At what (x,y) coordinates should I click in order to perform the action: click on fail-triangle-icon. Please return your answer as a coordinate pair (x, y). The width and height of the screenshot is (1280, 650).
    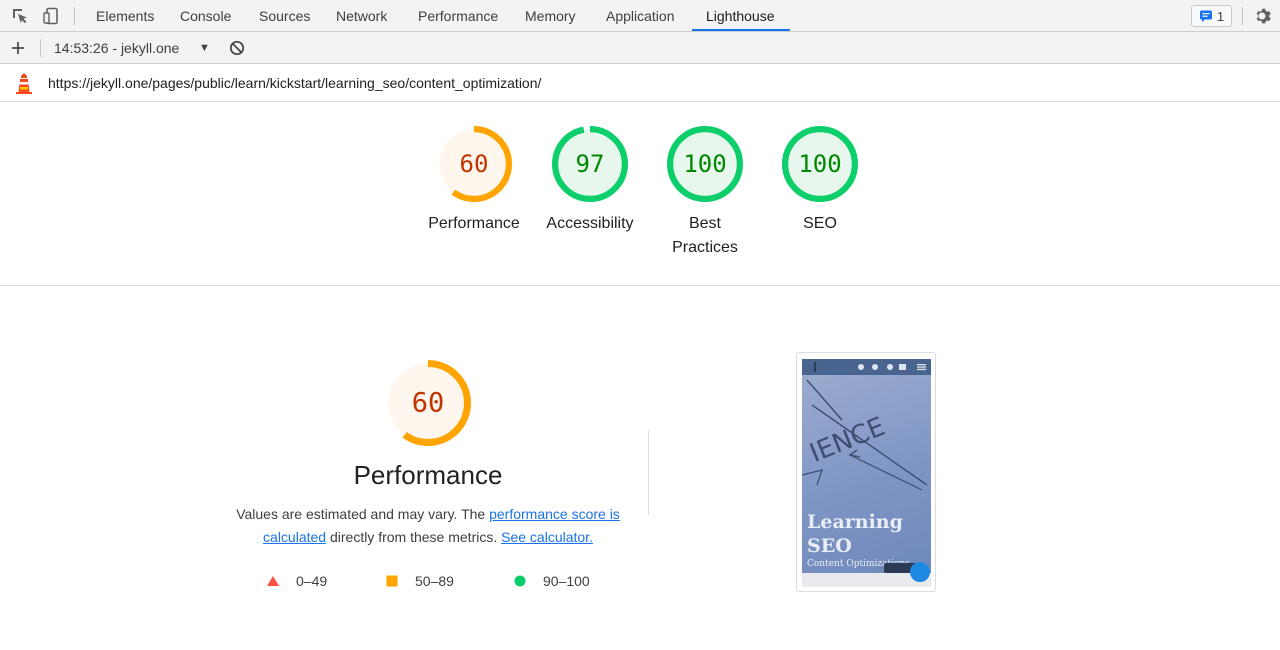
    Looking at the image, I should click on (273, 581).